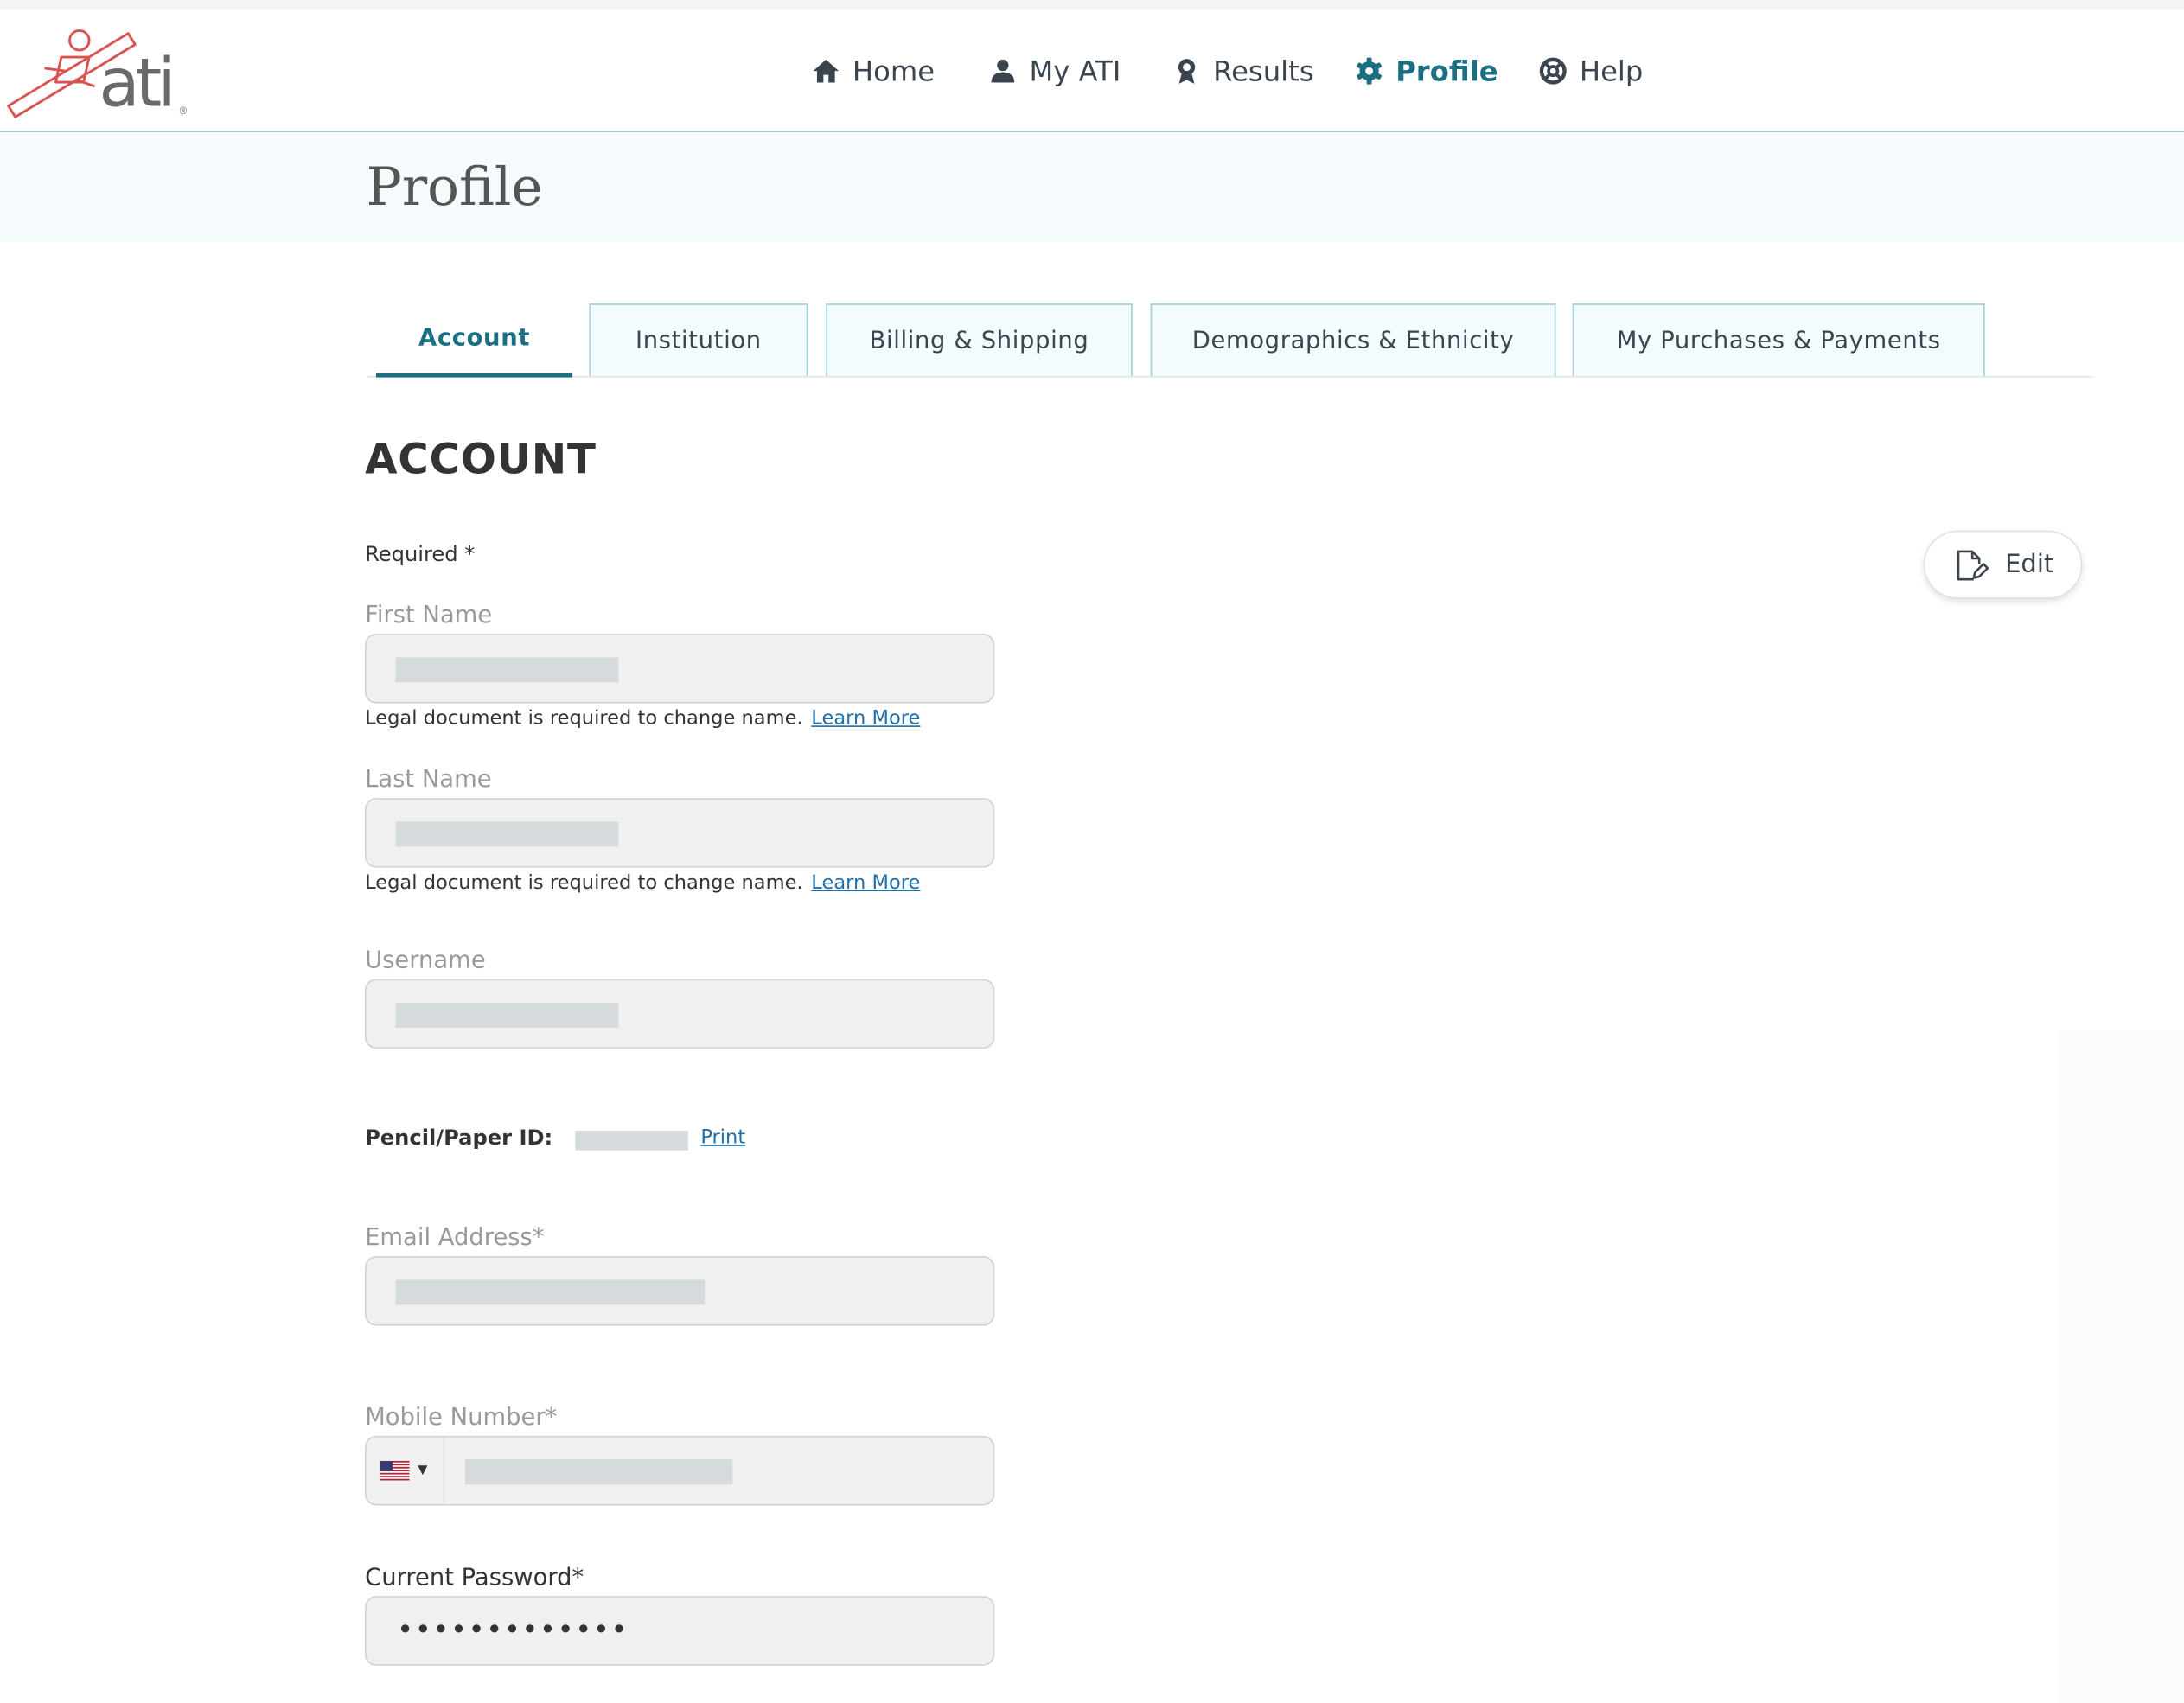 The image size is (2184, 1703). What do you see at coordinates (183, 111) in the screenshot?
I see `logo-registered-mark: ®` at bounding box center [183, 111].